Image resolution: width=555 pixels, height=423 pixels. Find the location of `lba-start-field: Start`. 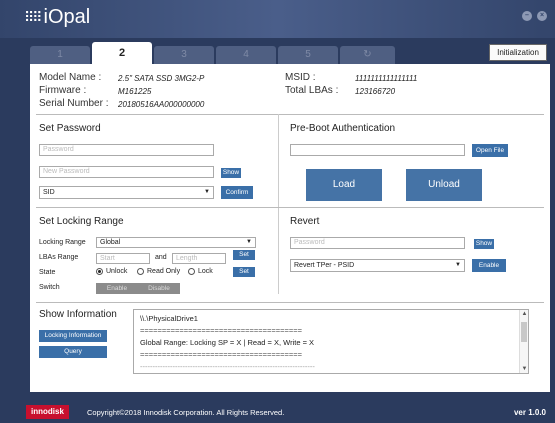

lba-start-field: Start is located at coordinates (123, 258).